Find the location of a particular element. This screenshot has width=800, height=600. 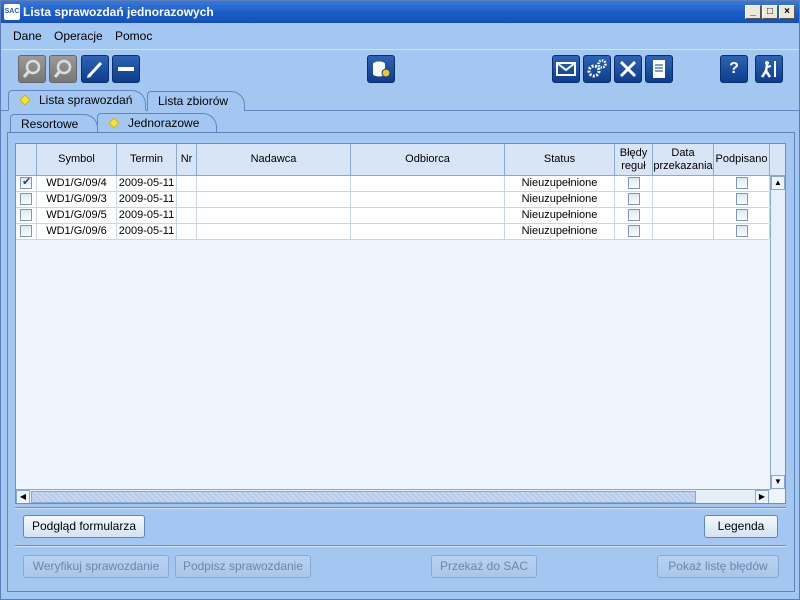

document-icon is located at coordinates (659, 69).